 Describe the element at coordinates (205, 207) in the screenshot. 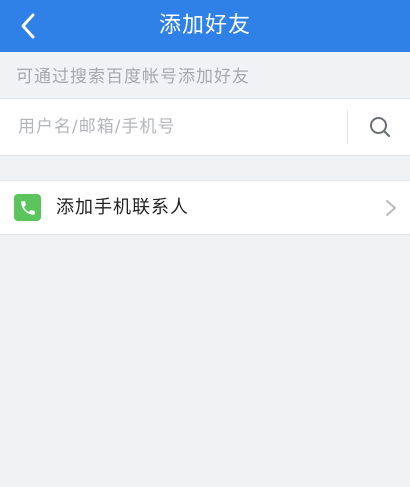

I see `add-phone-contacts-item: 添加手机联系人` at that location.